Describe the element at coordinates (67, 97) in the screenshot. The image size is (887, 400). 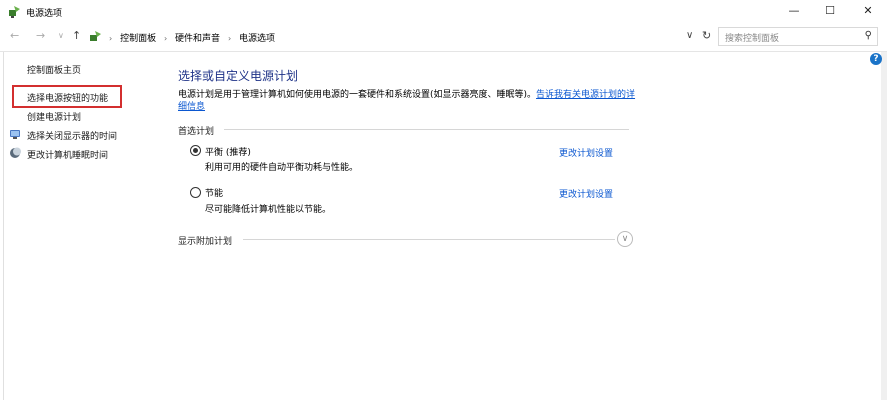
I see `sidebar-item-power-buttons: 选择电源按钮的功能` at that location.